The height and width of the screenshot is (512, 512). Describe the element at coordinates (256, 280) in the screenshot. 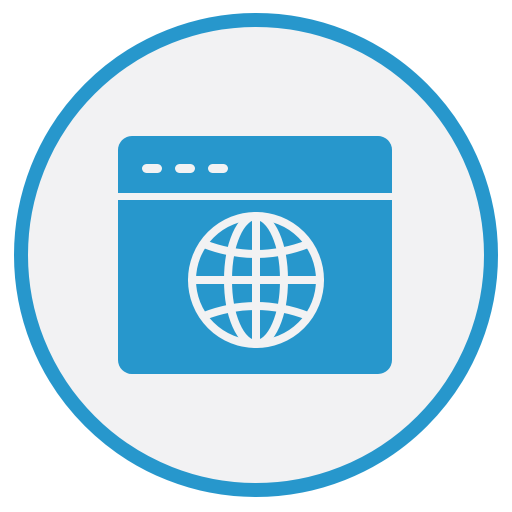

I see `globe-icon` at that location.